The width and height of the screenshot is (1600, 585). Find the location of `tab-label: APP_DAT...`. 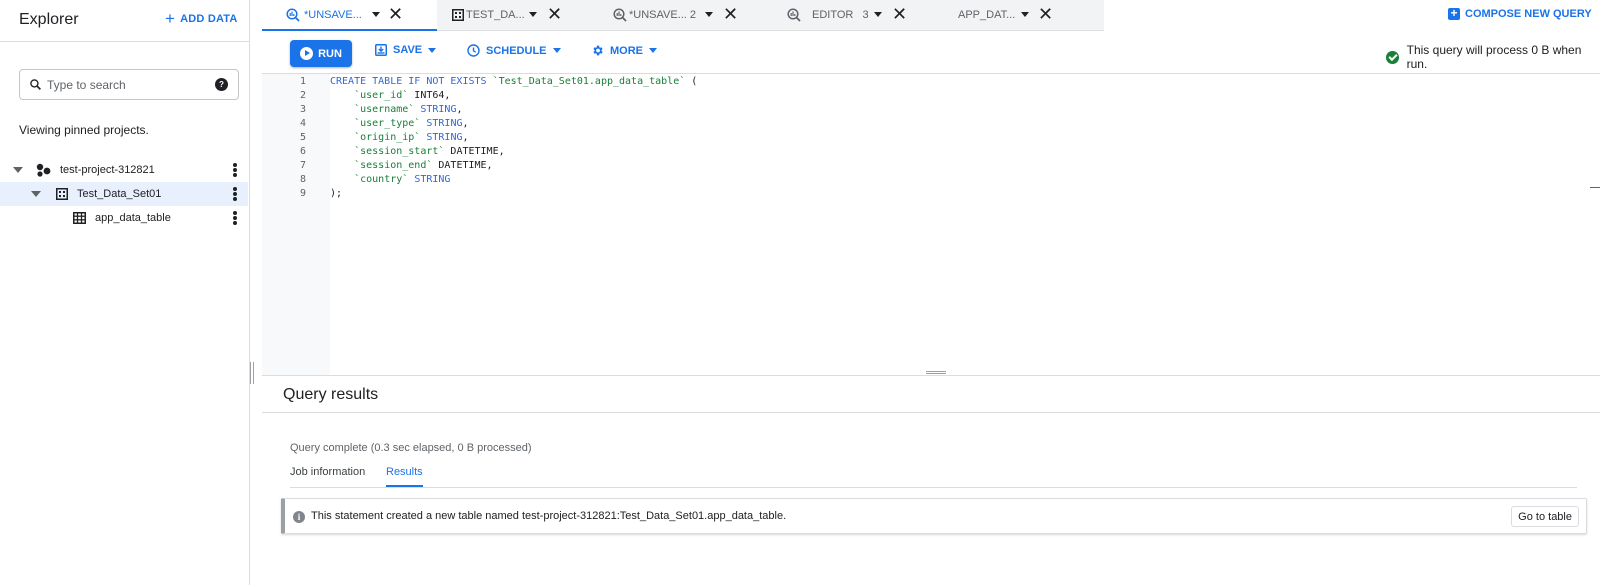

tab-label: APP_DAT... is located at coordinates (987, 15).